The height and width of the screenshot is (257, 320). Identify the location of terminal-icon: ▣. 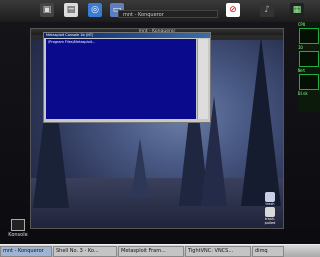
(47, 10).